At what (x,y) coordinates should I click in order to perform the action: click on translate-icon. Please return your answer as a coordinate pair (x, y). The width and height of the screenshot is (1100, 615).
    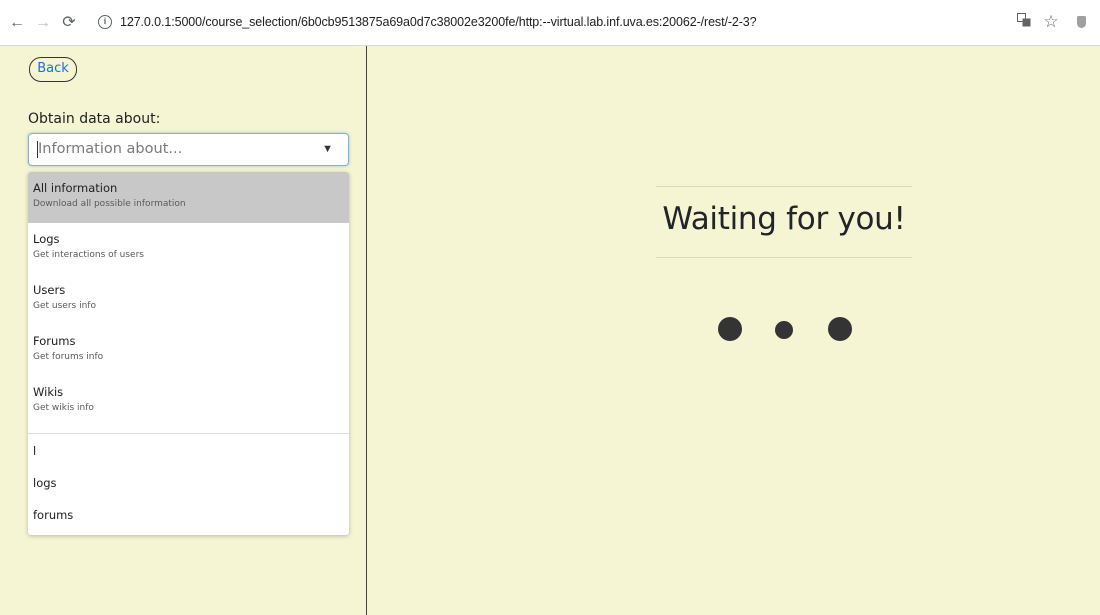
    Looking at the image, I should click on (1024, 22).